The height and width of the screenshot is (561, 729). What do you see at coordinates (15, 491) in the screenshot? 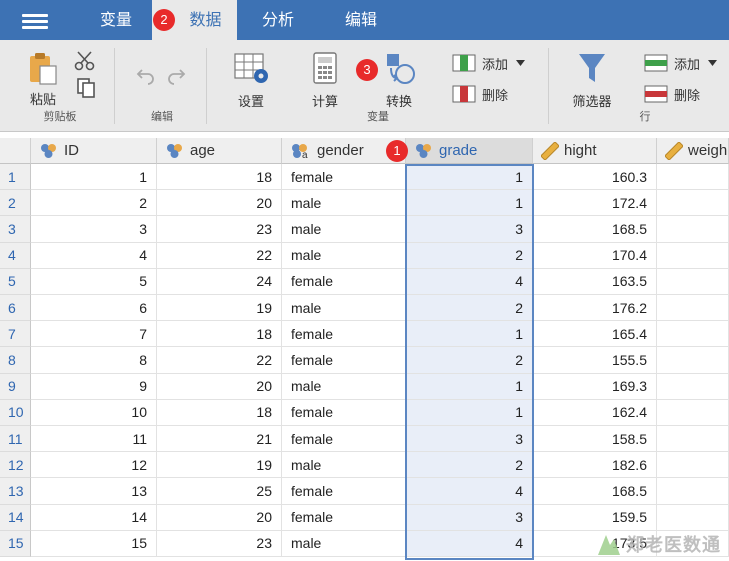
I see `row-number: 13` at bounding box center [15, 491].